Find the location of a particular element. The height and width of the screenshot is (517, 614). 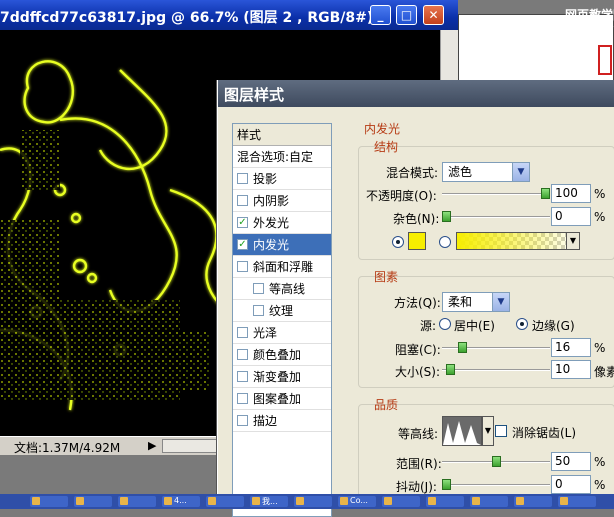

opacity-slider-thumb is located at coordinates (545, 193).